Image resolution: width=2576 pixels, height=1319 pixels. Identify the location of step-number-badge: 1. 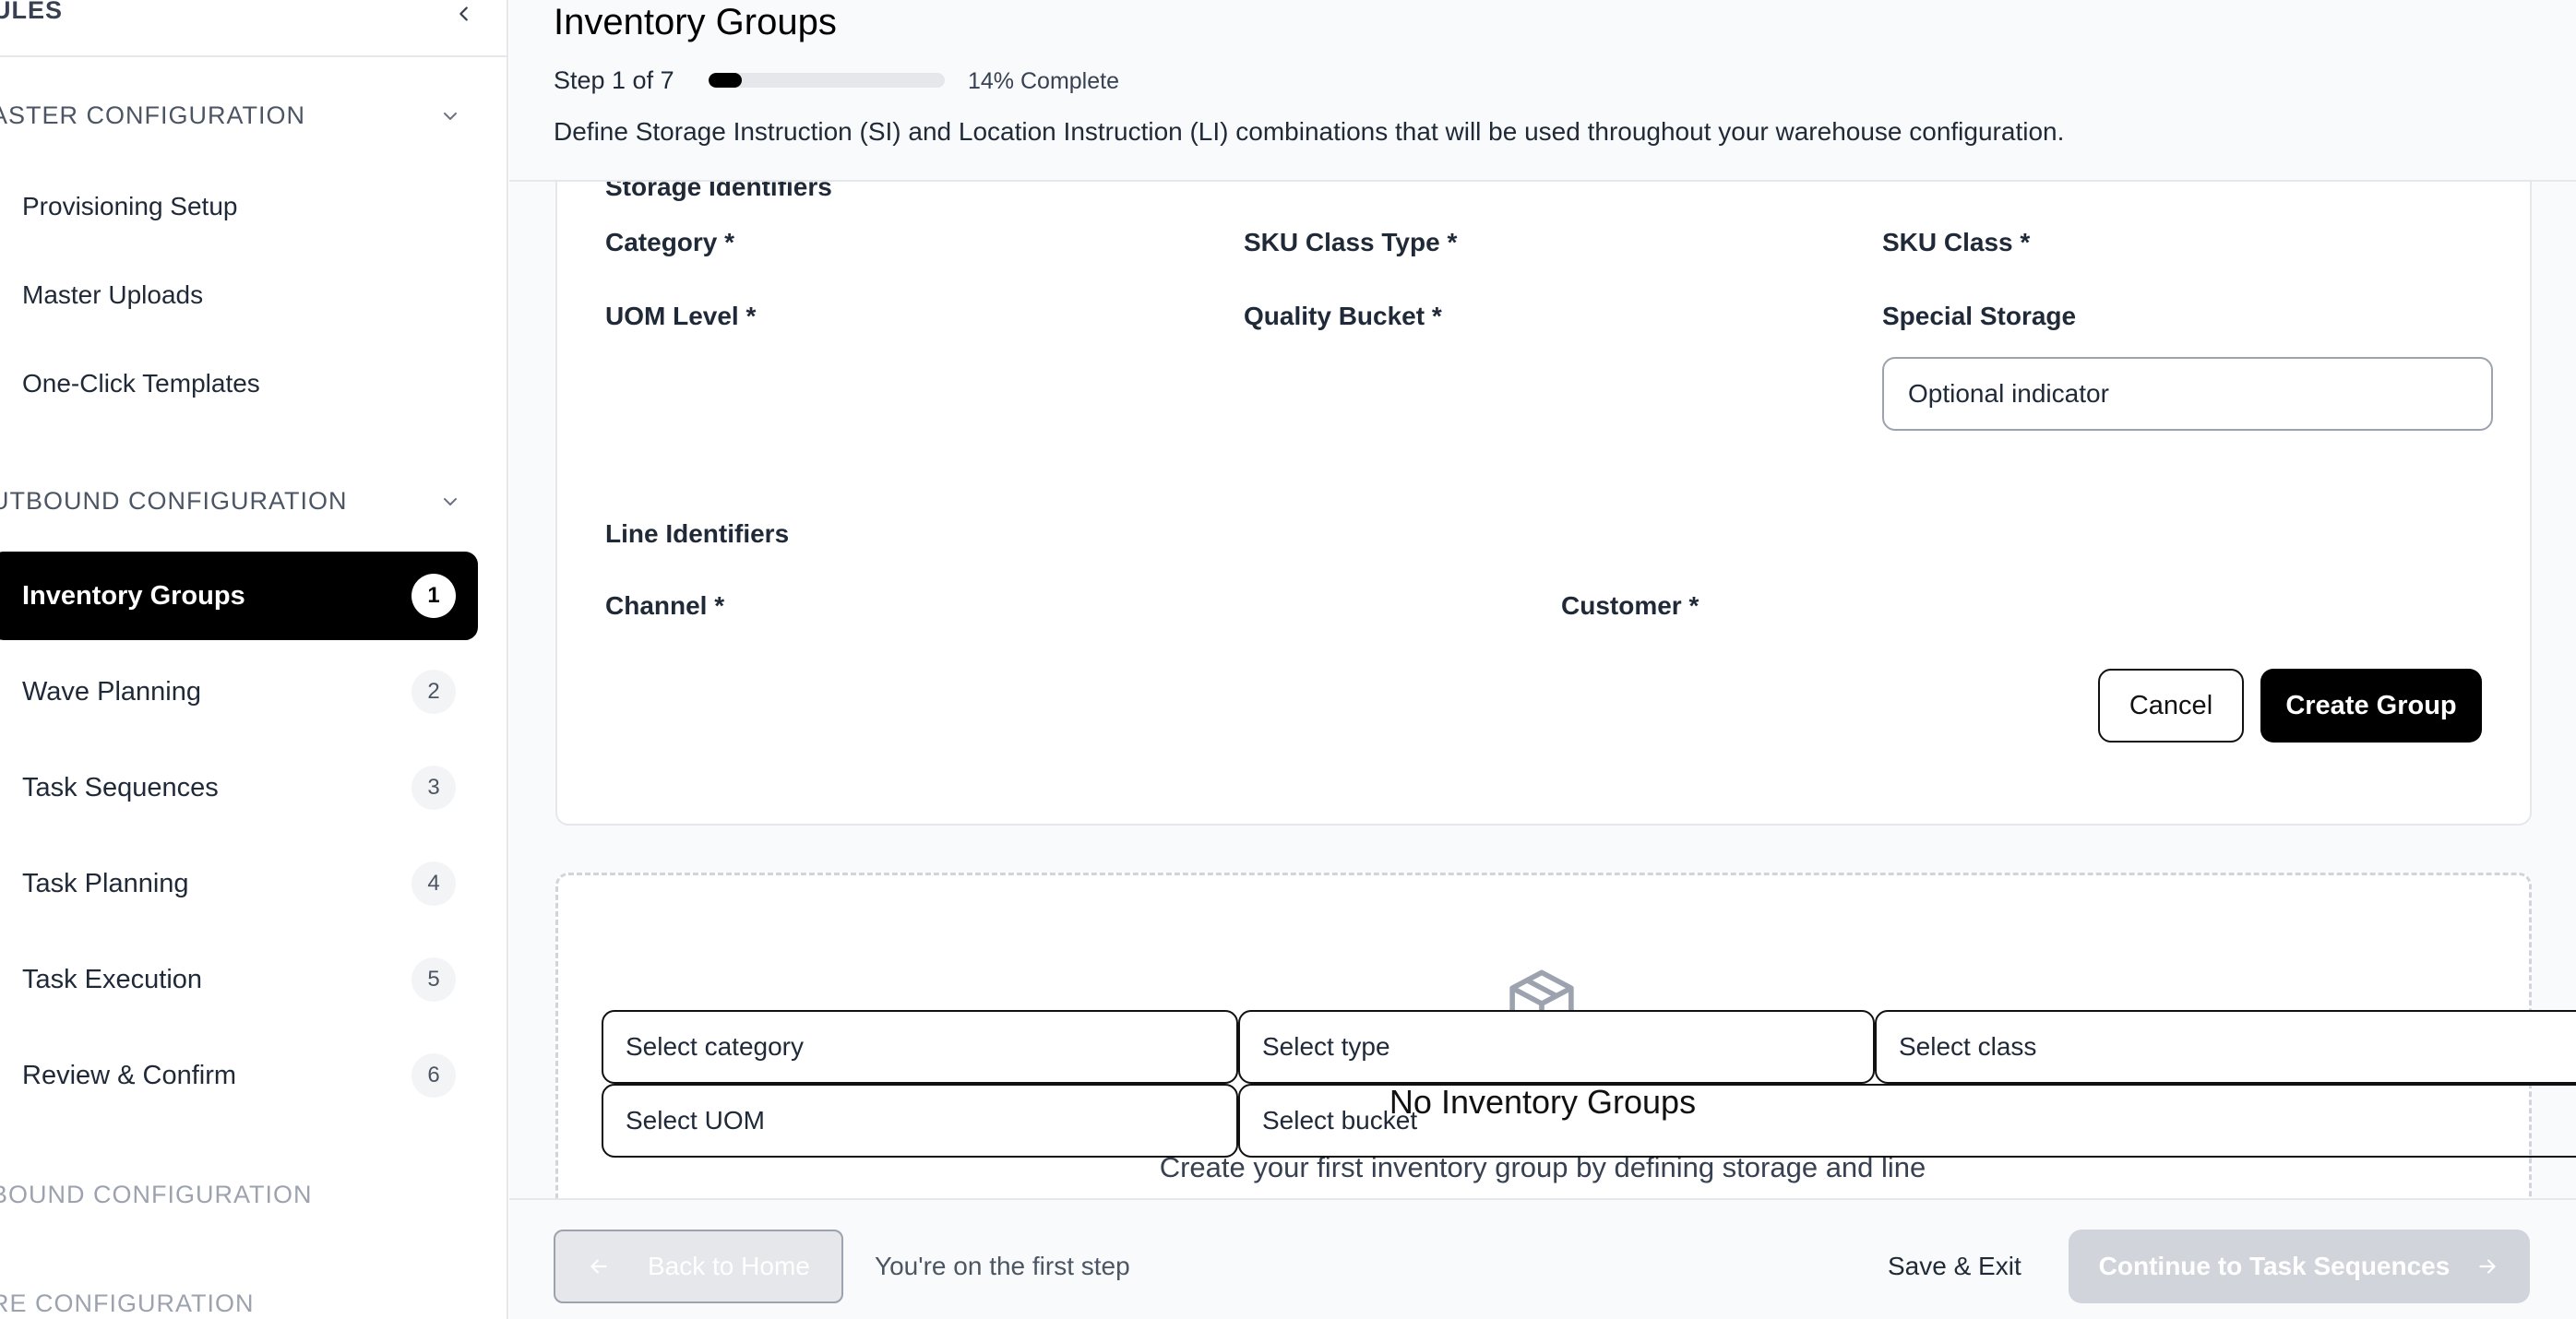
(433, 596).